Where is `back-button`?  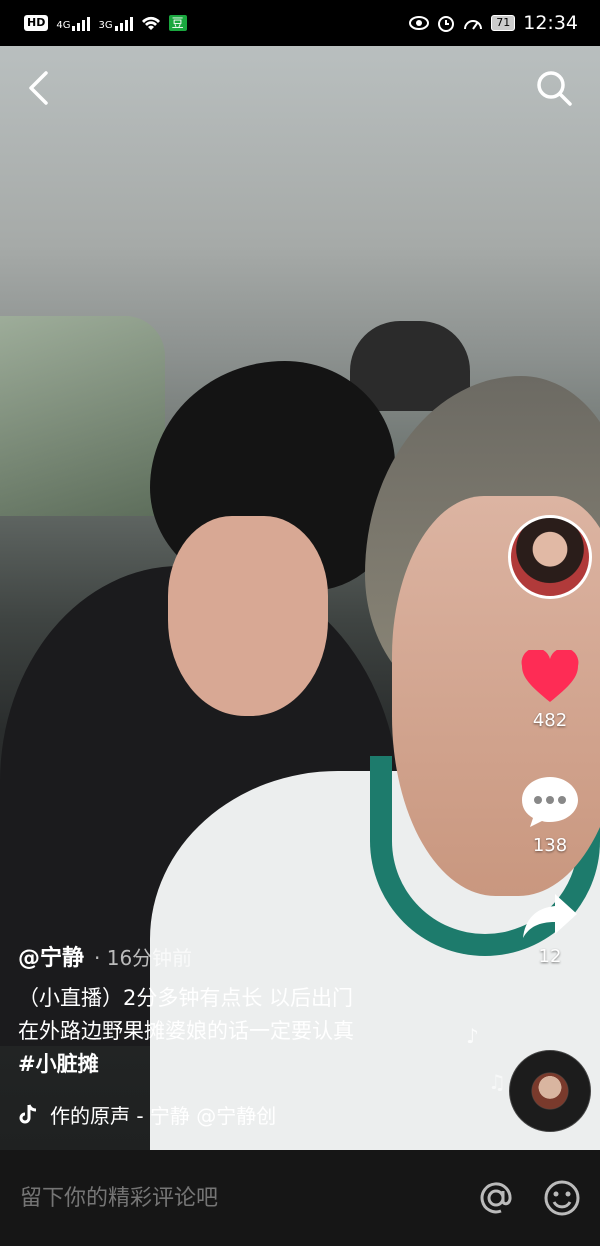 back-button is located at coordinates (38, 88).